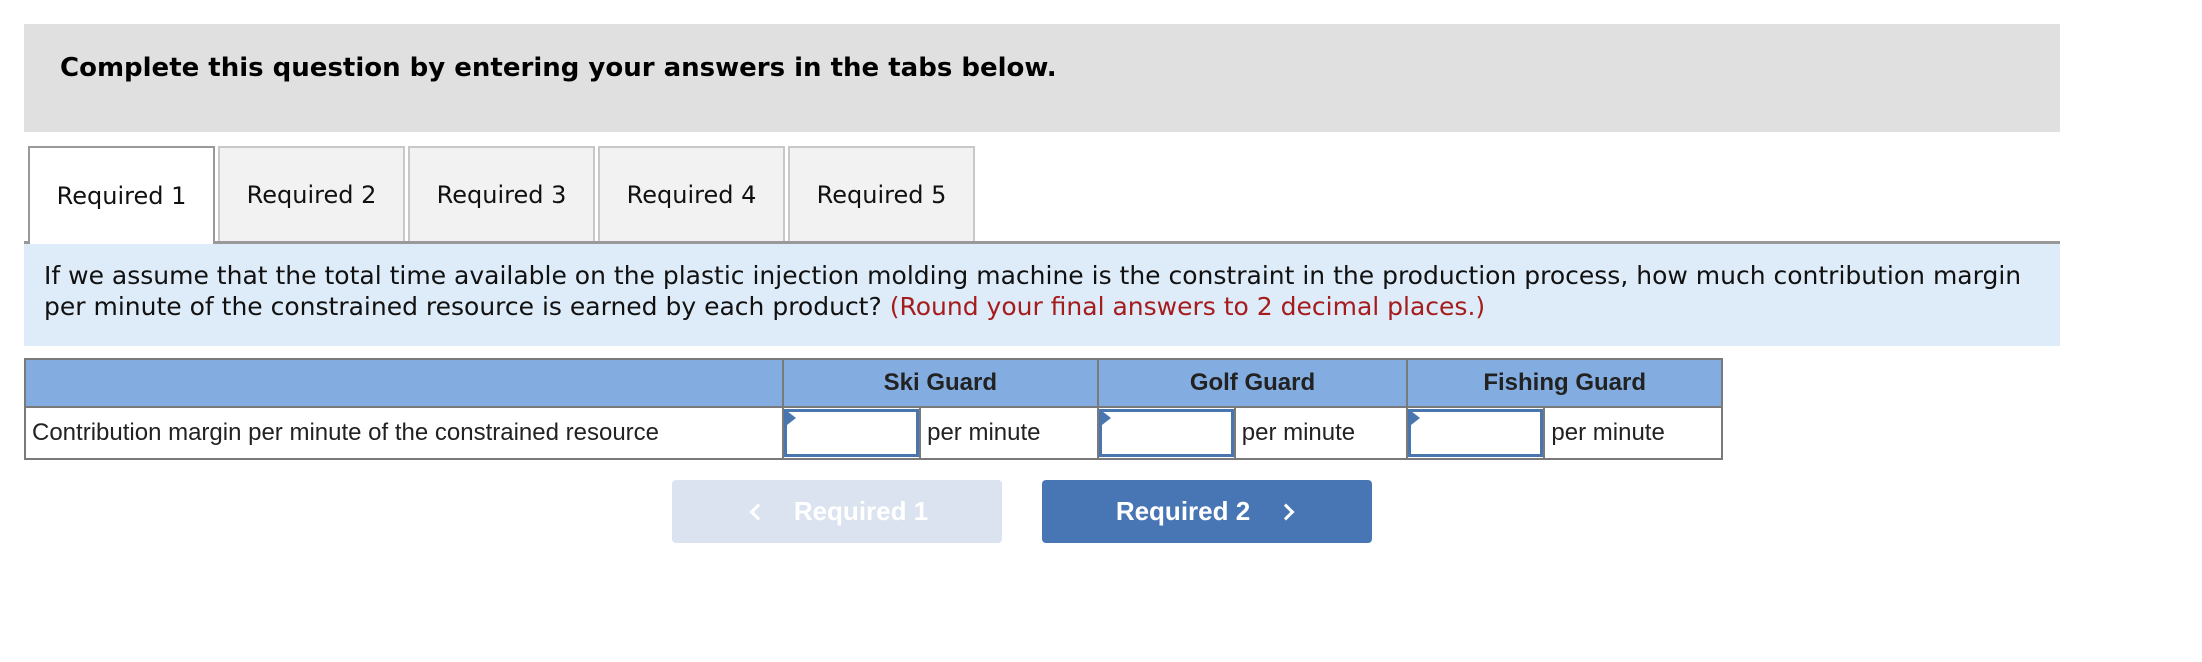 The height and width of the screenshot is (662, 2202). I want to click on table-header-row: Ski Guard Golf Guard Fishing Guard, so click(873, 383).